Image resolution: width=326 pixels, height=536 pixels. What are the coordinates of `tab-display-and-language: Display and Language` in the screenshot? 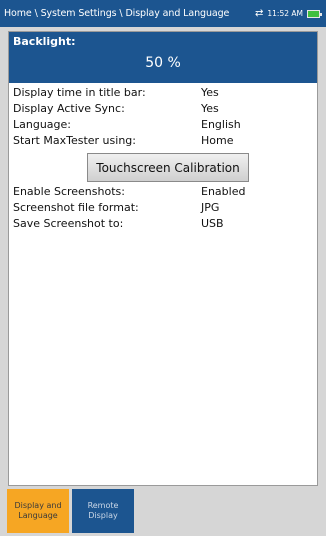 It's located at (38, 511).